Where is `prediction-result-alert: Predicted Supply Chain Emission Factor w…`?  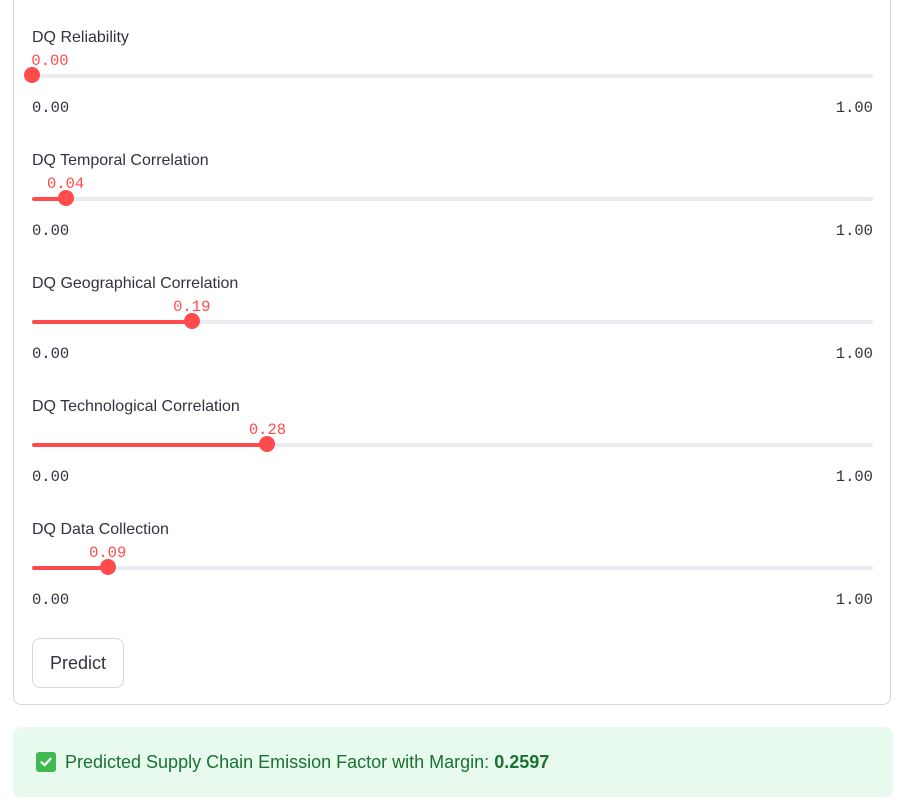 prediction-result-alert: Predicted Supply Chain Emission Factor w… is located at coordinates (453, 762).